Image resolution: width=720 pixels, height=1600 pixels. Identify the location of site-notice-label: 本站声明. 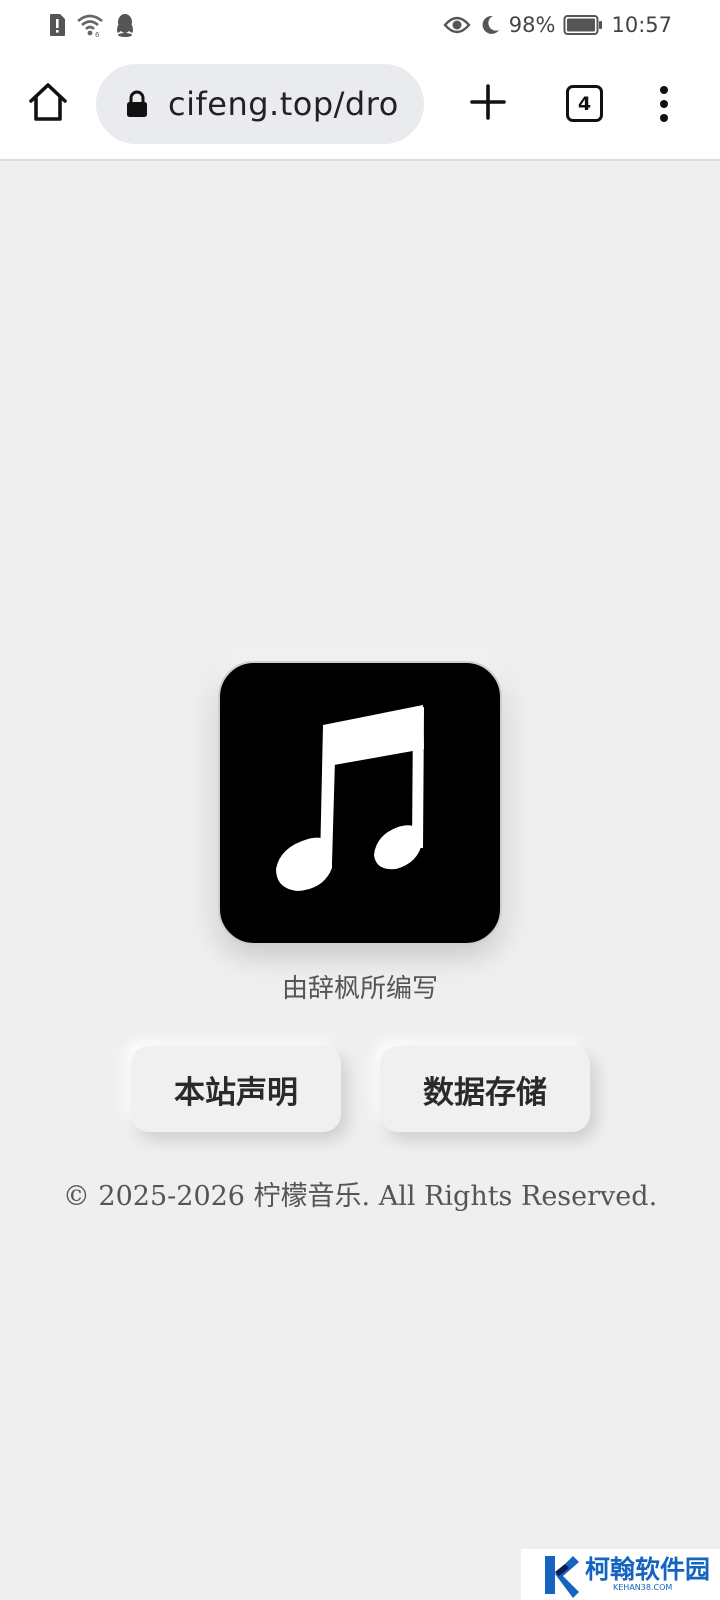
(236, 1092).